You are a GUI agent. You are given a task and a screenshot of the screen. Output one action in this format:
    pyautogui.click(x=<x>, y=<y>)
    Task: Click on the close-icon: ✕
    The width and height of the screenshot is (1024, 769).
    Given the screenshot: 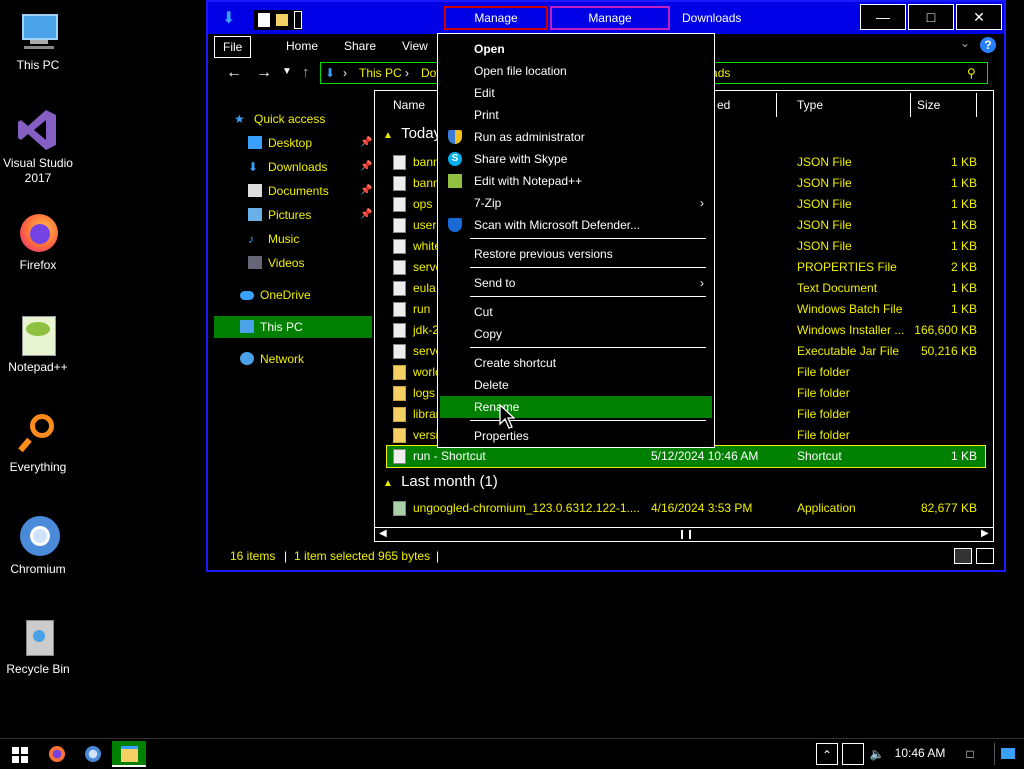 What is the action you would take?
    pyautogui.click(x=979, y=17)
    